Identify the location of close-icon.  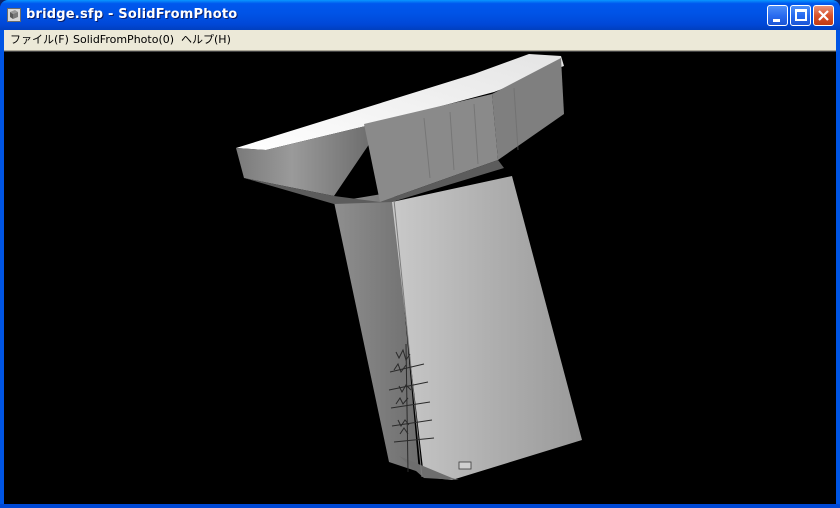
(823, 15).